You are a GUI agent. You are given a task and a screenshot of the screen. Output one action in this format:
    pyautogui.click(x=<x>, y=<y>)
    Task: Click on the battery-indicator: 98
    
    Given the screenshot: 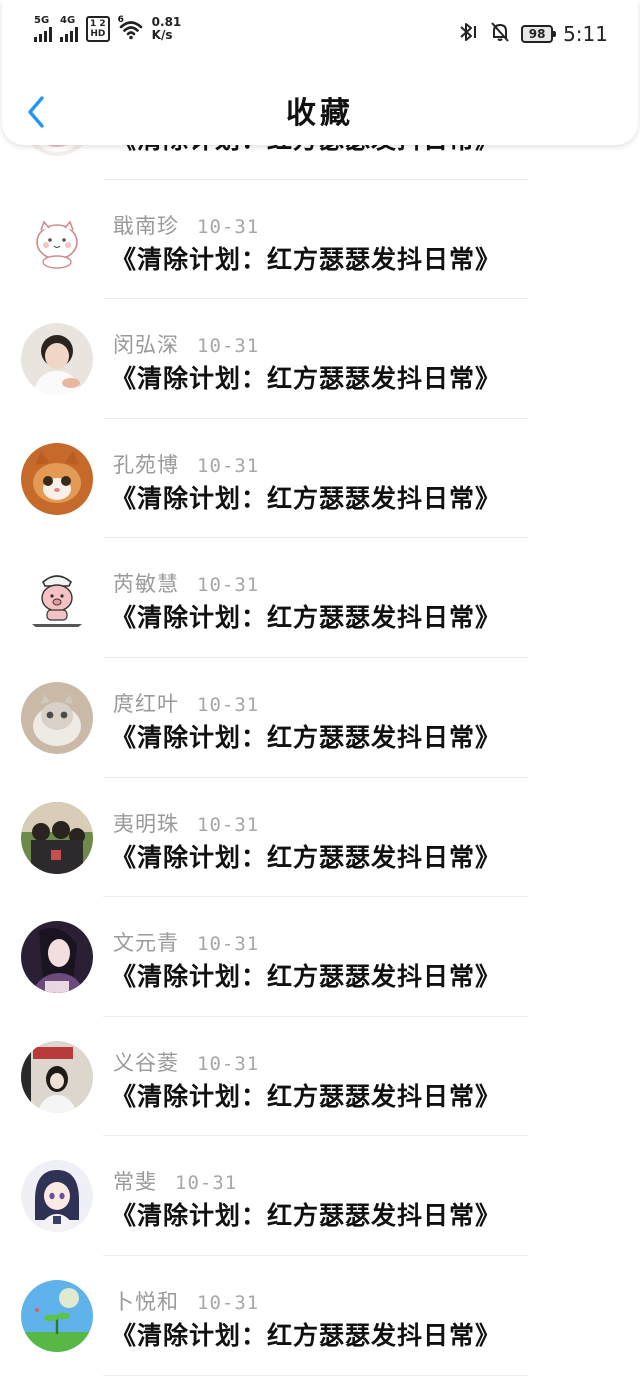 What is the action you would take?
    pyautogui.click(x=539, y=34)
    